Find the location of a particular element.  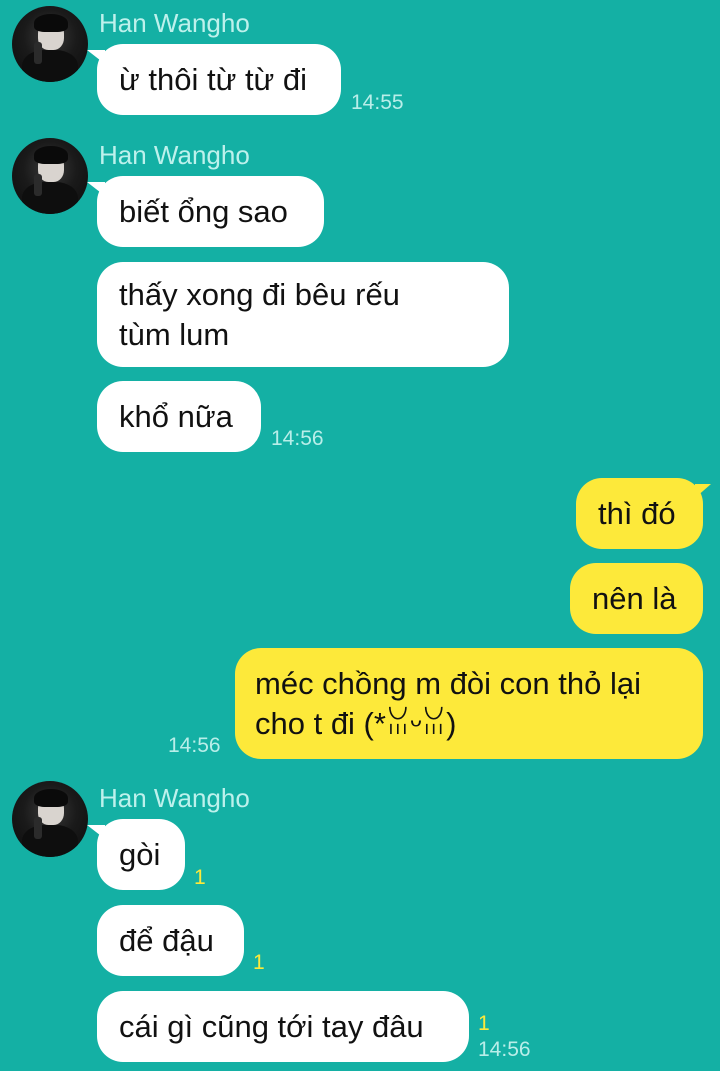

message-text: khổ nữa is located at coordinates (176, 416).